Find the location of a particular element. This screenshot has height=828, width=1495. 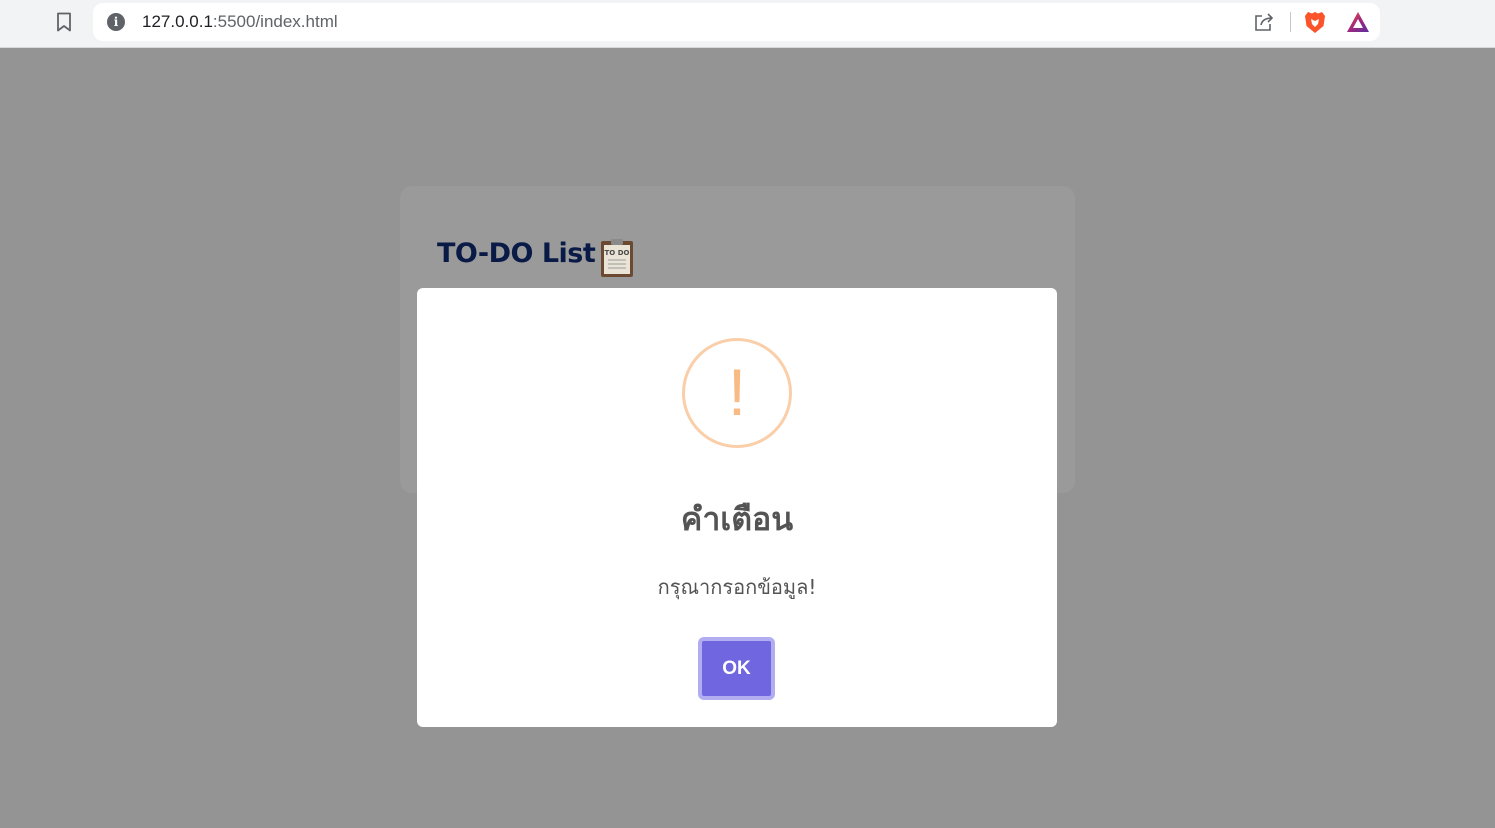

bookmark-icon is located at coordinates (64, 22).